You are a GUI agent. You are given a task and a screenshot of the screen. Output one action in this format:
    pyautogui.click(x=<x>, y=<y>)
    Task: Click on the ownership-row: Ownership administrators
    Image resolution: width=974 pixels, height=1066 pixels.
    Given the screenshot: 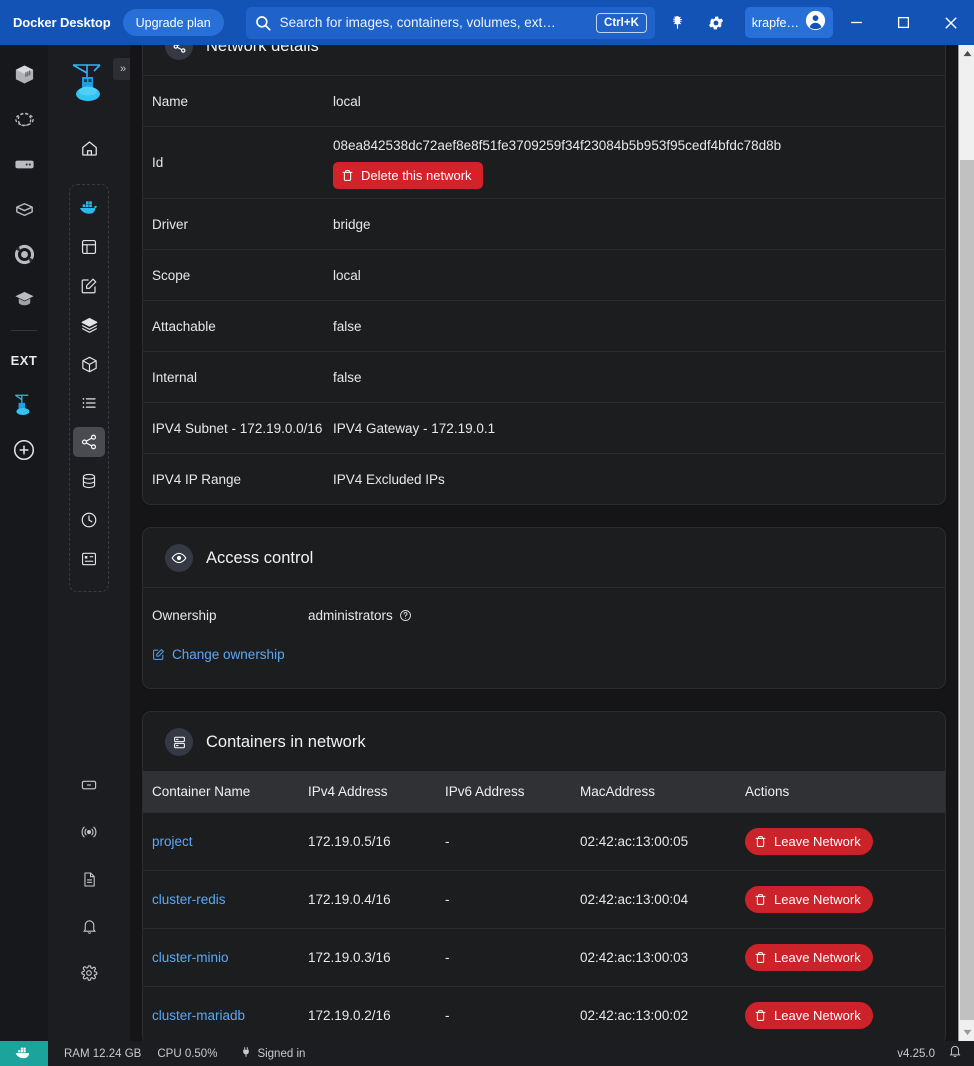 What is the action you would take?
    pyautogui.click(x=548, y=615)
    